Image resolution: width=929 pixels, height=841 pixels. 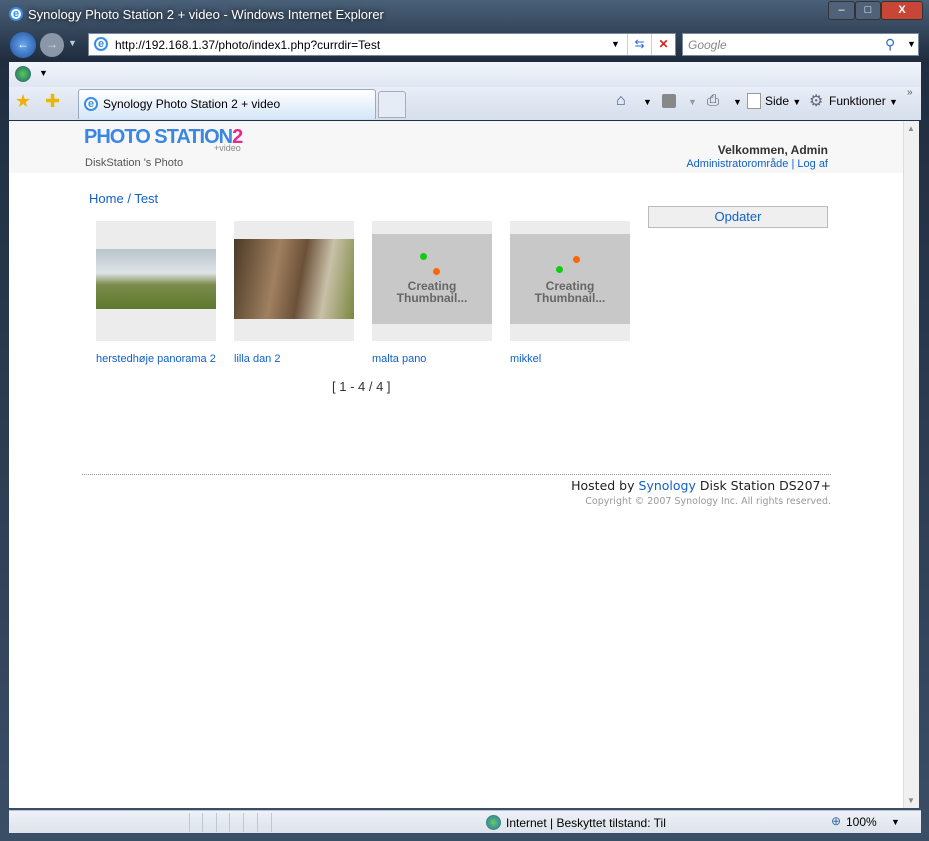 I want to click on search-box: Google ⚲ ▼, so click(x=800, y=44).